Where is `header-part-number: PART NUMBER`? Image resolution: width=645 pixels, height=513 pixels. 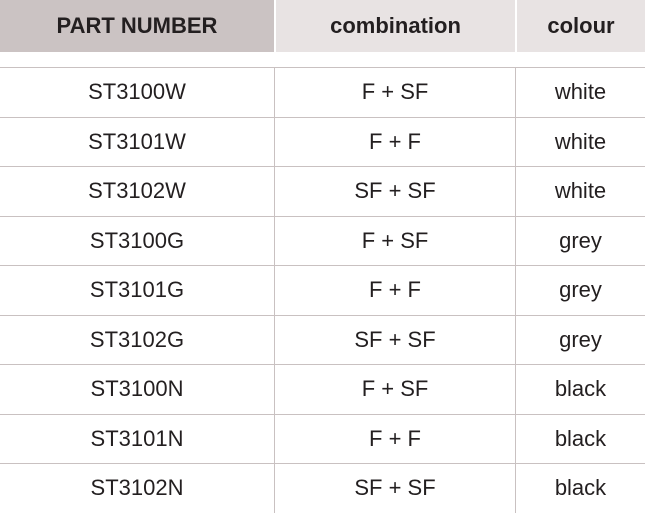 header-part-number: PART NUMBER is located at coordinates (137, 26).